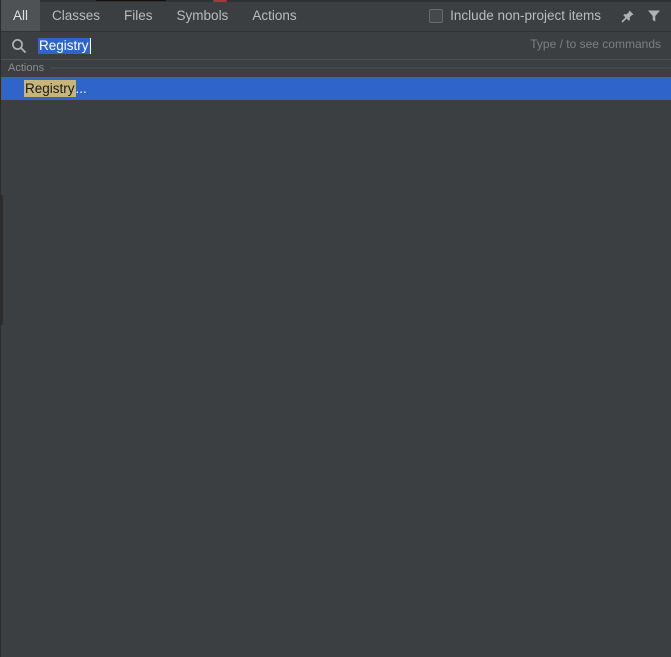  I want to click on tab-symbols: Symbols, so click(203, 15).